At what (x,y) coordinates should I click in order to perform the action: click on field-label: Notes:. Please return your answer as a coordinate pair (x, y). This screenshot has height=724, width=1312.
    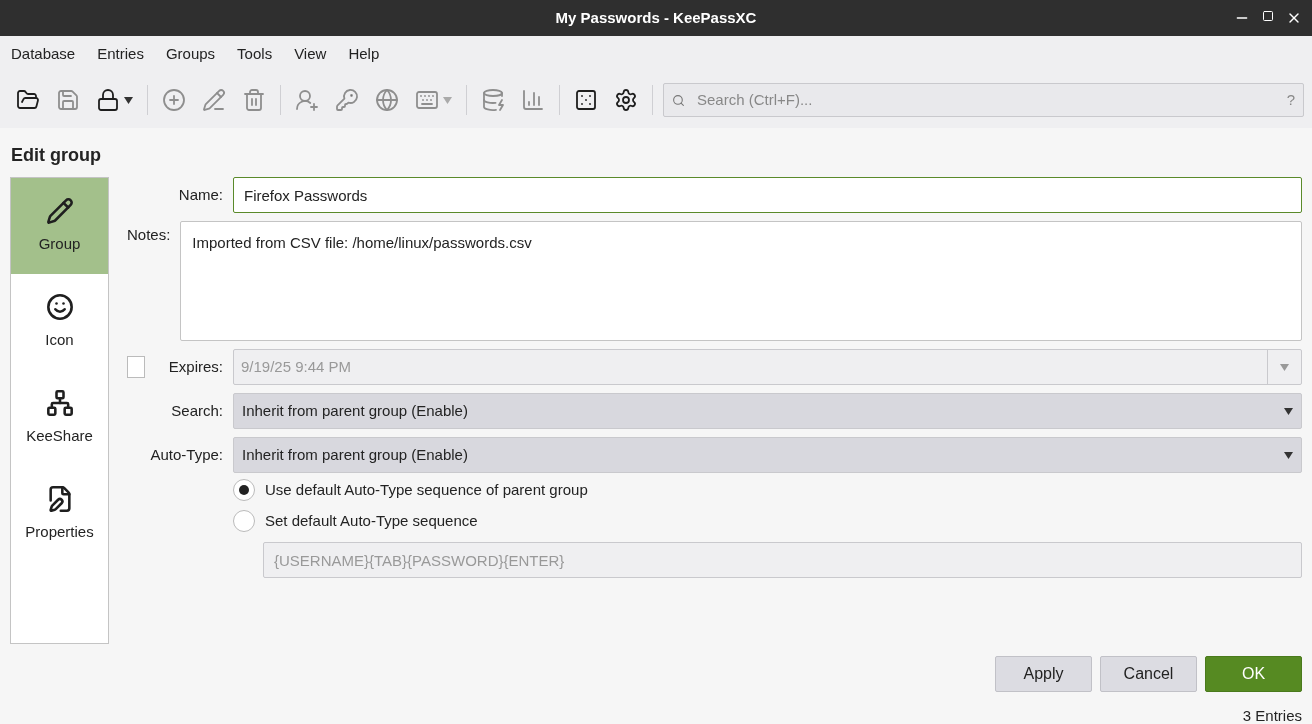
    Looking at the image, I should click on (149, 234).